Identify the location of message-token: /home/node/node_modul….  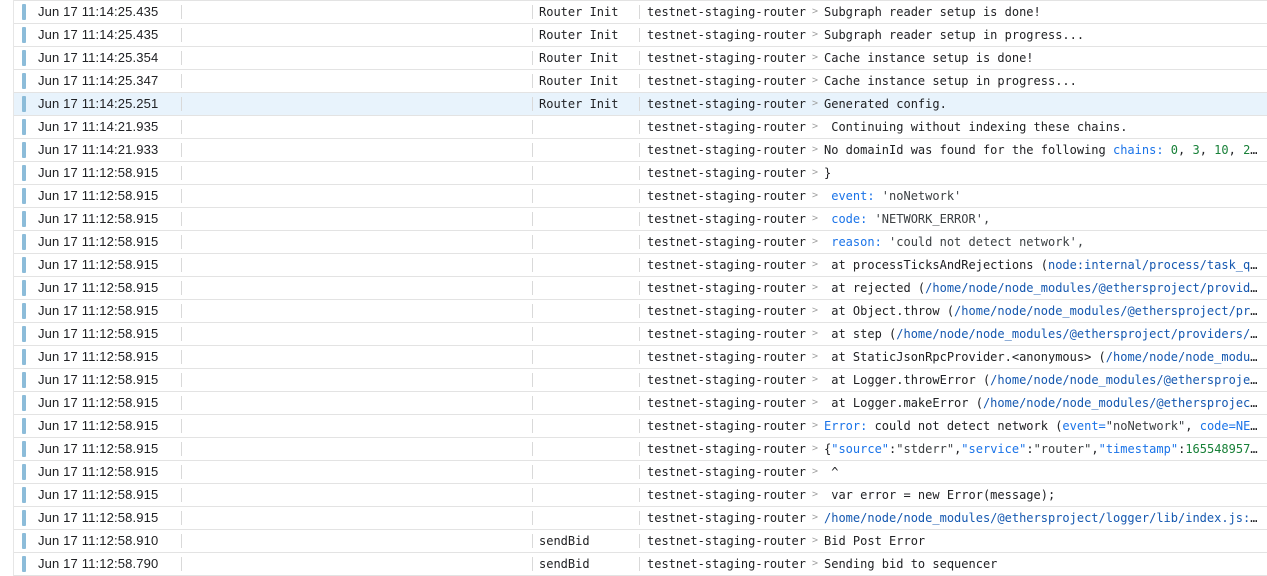
(1183, 357).